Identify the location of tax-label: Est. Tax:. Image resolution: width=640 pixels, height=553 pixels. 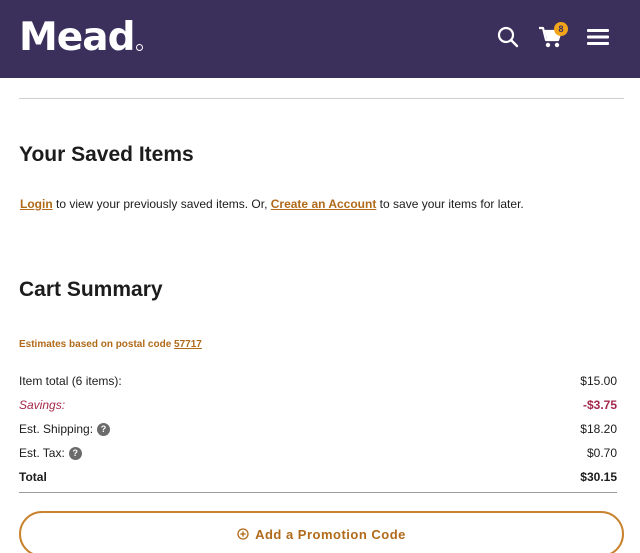
(42, 453).